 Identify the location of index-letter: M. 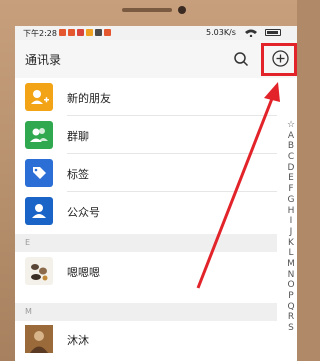
(291, 264).